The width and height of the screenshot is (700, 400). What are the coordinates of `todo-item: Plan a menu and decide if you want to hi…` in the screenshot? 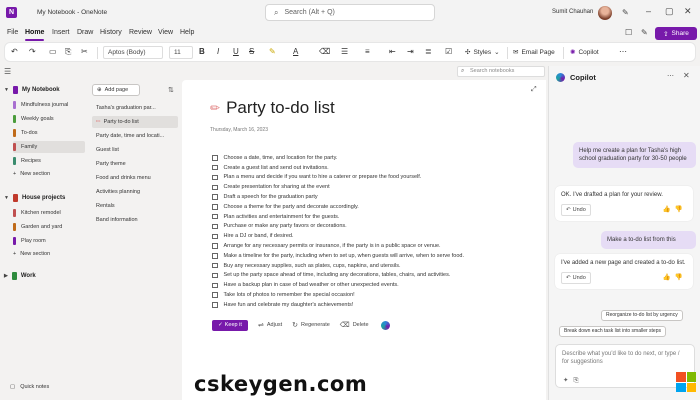 It's located at (377, 178).